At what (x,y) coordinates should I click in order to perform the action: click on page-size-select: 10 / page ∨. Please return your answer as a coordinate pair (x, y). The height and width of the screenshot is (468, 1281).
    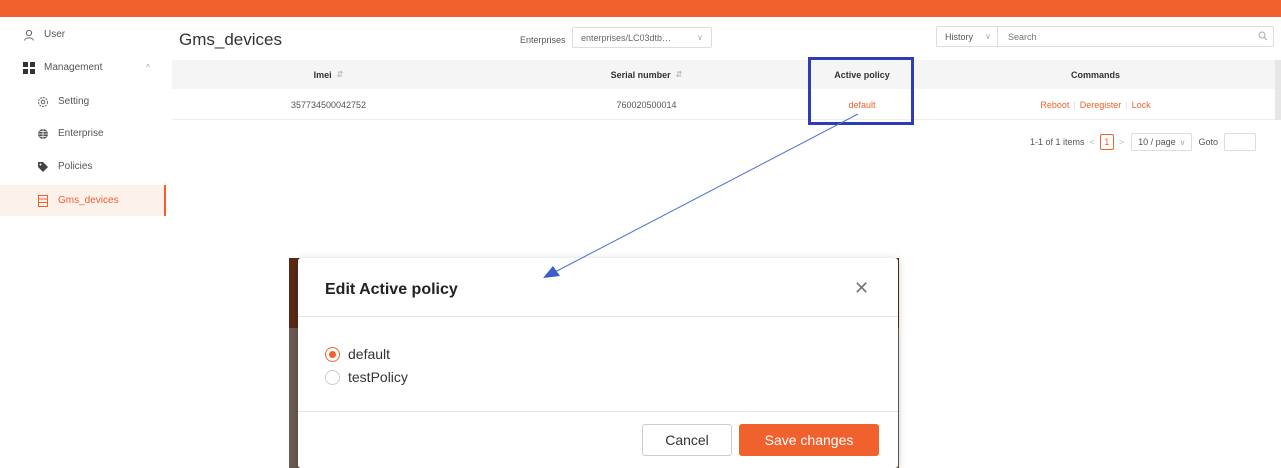
    Looking at the image, I should click on (1162, 142).